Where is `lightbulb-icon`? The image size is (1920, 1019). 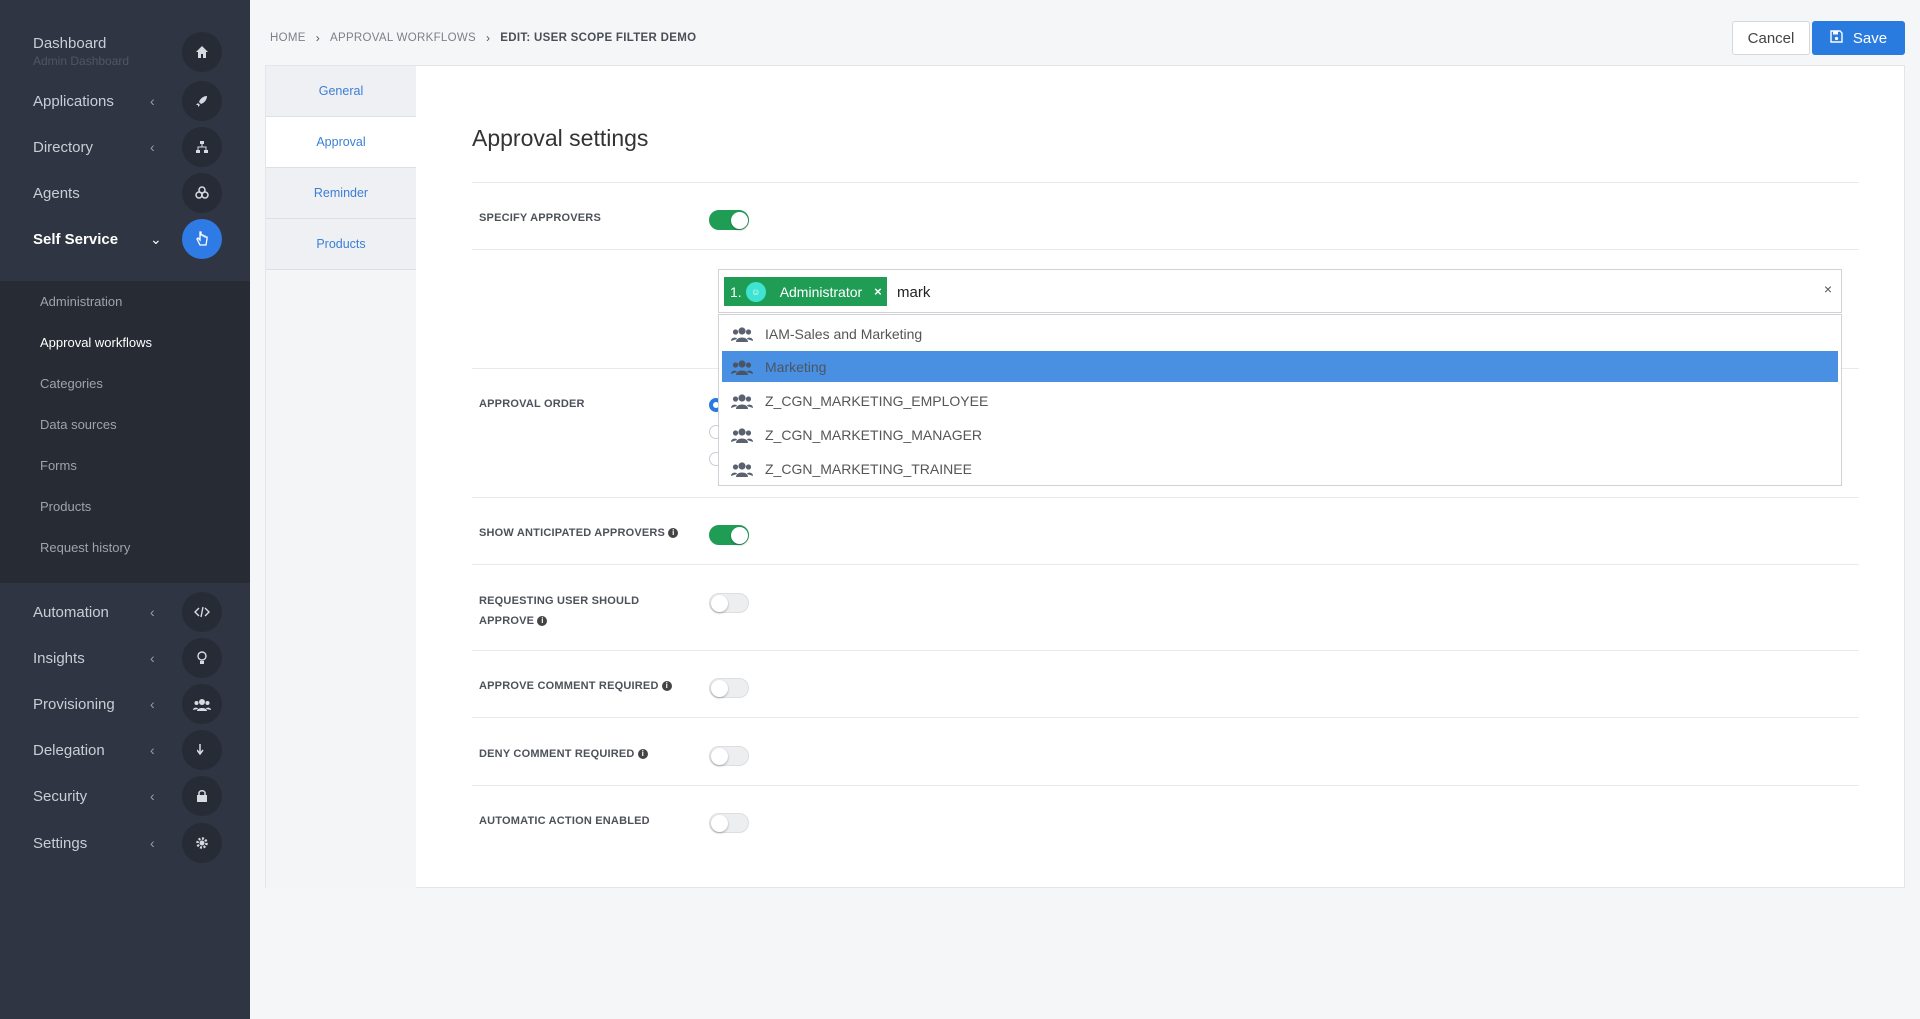 lightbulb-icon is located at coordinates (202, 658).